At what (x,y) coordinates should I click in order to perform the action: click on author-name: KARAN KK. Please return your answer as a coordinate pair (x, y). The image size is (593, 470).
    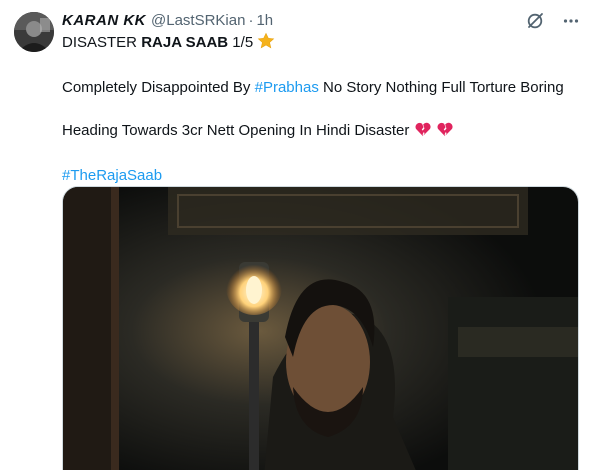
    Looking at the image, I should click on (104, 20).